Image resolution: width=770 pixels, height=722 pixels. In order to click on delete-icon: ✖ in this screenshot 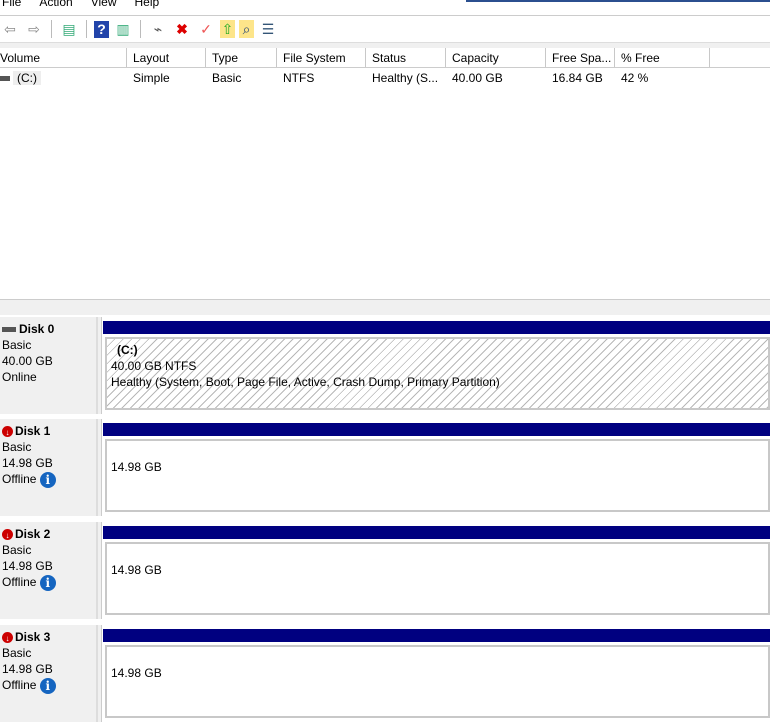, I will do `click(182, 29)`.